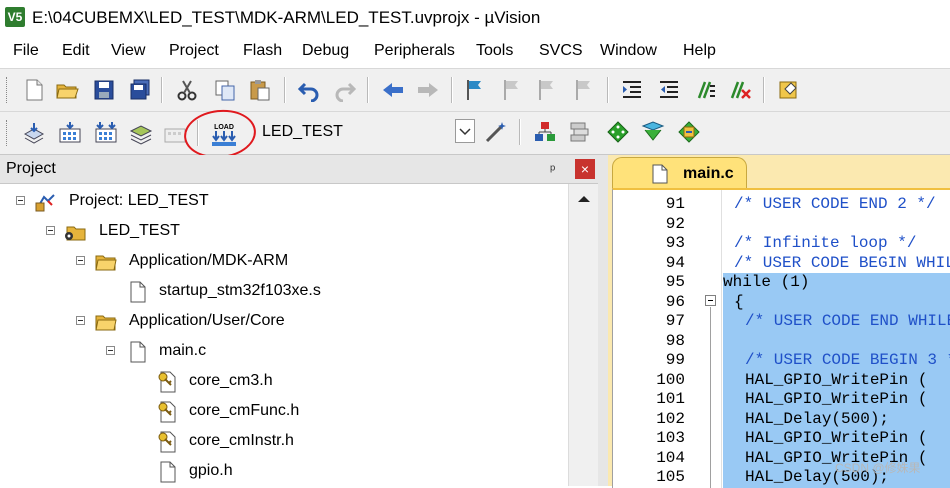  What do you see at coordinates (106, 133) in the screenshot?
I see `rebuild-icon` at bounding box center [106, 133].